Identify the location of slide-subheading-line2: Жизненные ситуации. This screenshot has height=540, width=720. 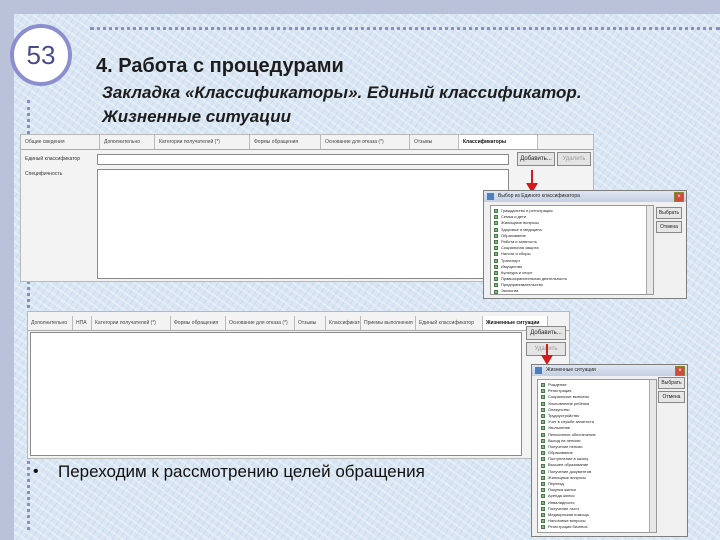
(196, 116).